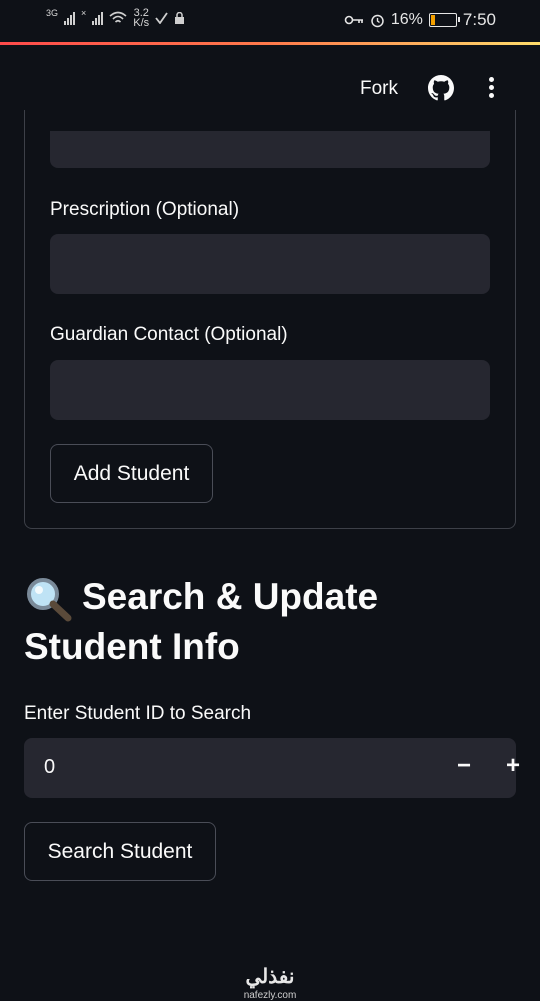 This screenshot has height=1001, width=540. What do you see at coordinates (379, 89) in the screenshot?
I see `fork-link: Fork` at bounding box center [379, 89].